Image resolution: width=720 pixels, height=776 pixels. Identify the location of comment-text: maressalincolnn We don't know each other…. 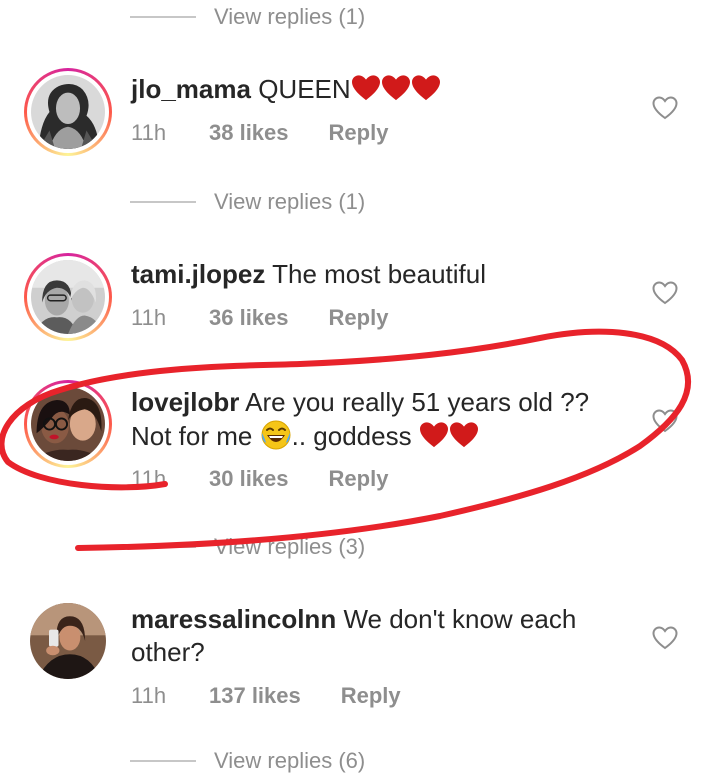
(381, 636).